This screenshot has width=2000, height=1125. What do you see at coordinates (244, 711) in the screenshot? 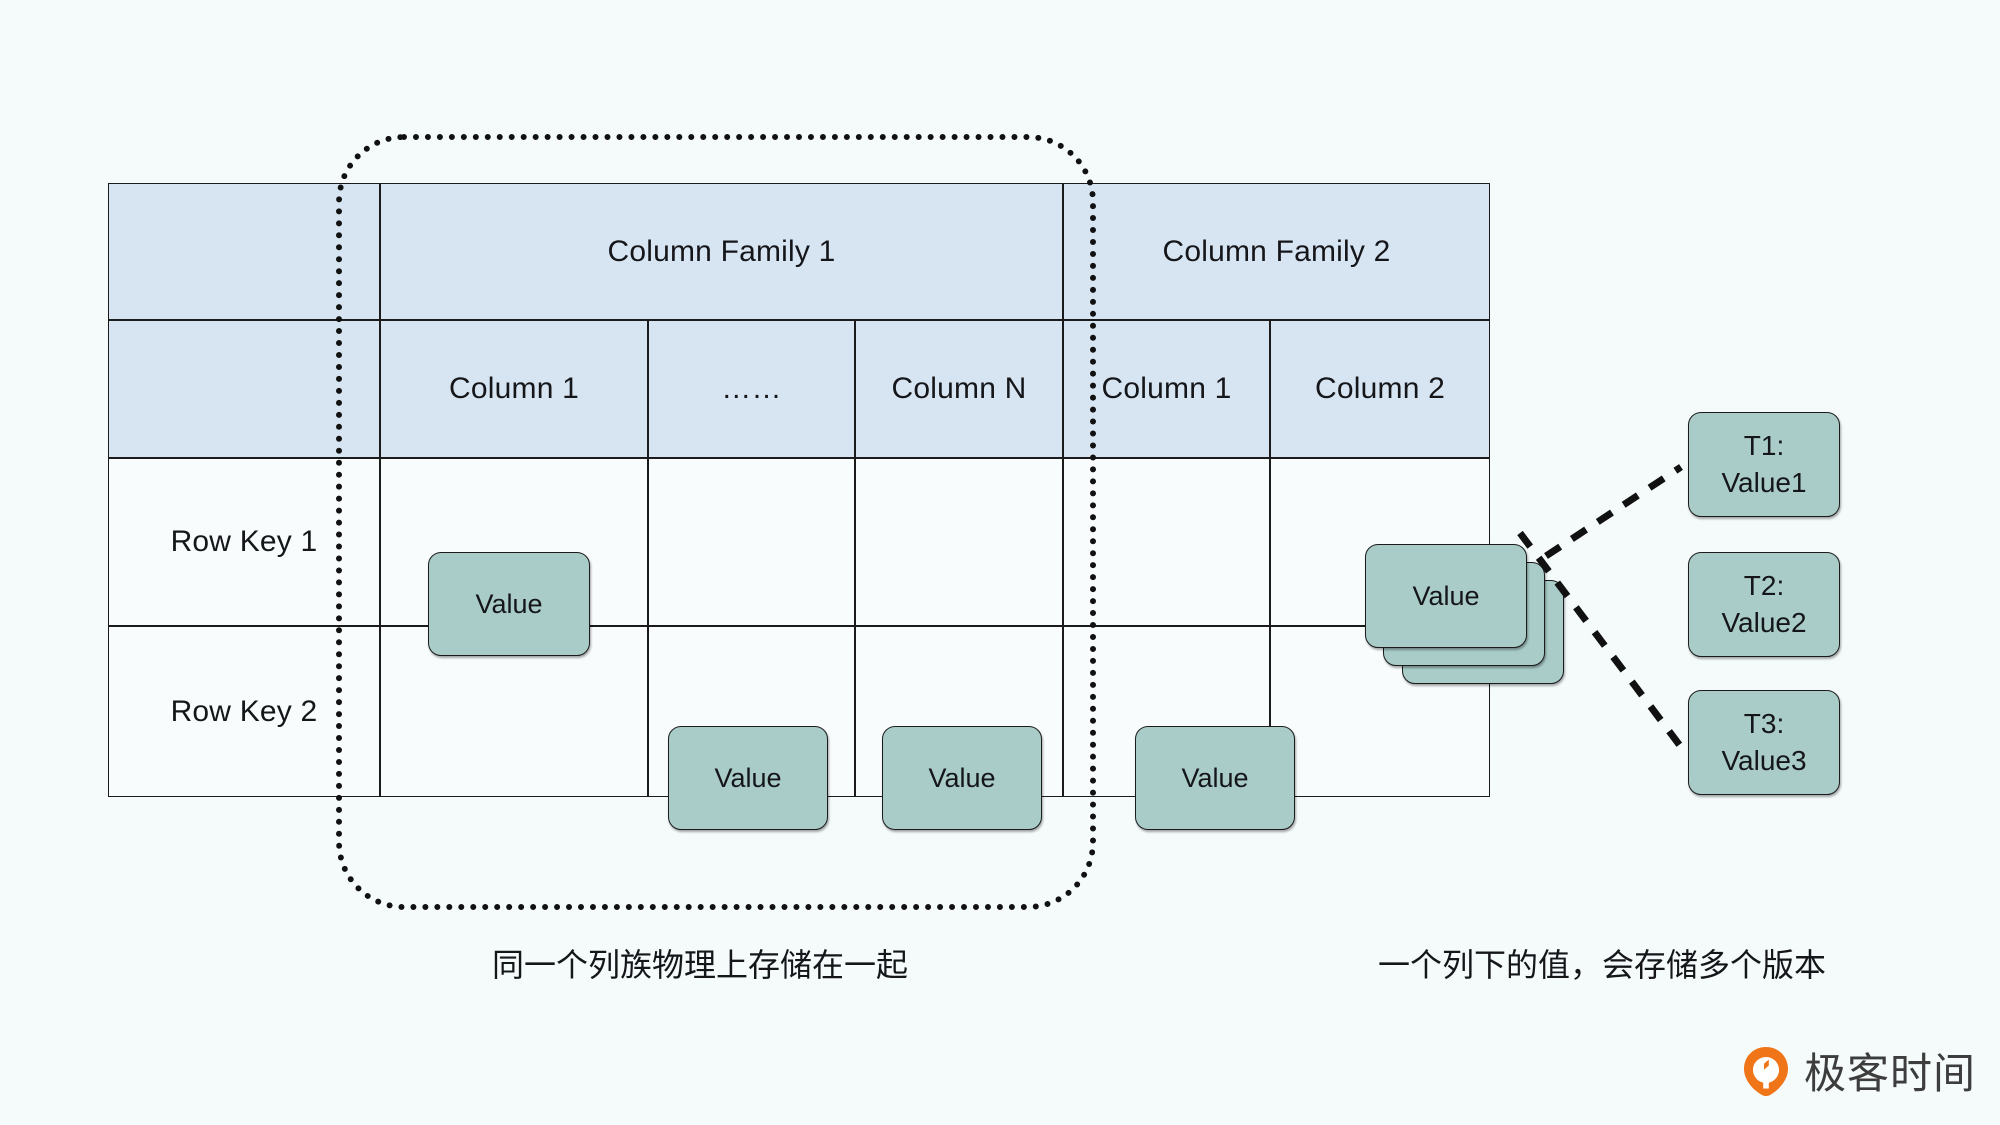
I see `row-key-2-cell: Row Key 2` at bounding box center [244, 711].